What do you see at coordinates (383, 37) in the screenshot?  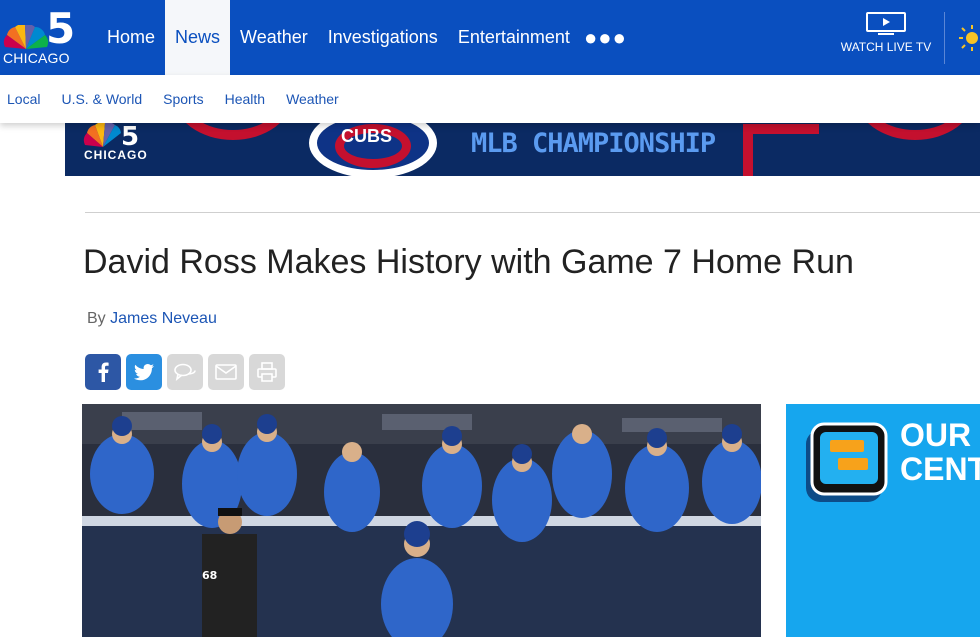 I see `nav-investigations: Investigations` at bounding box center [383, 37].